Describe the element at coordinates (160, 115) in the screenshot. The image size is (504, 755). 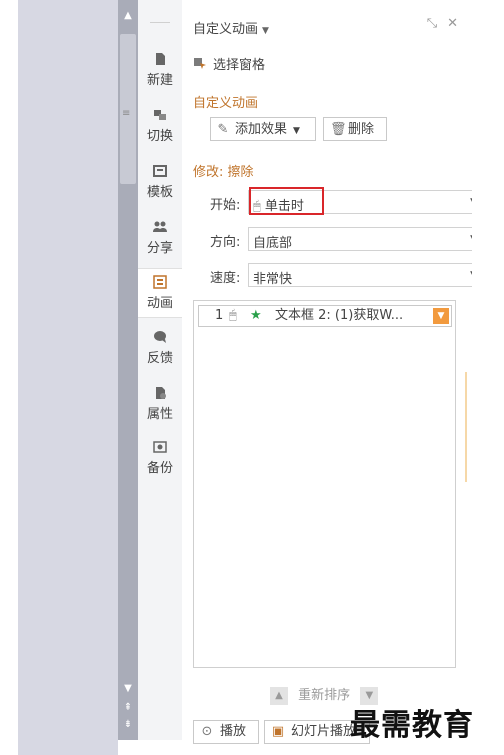
I see `switch-icon` at that location.